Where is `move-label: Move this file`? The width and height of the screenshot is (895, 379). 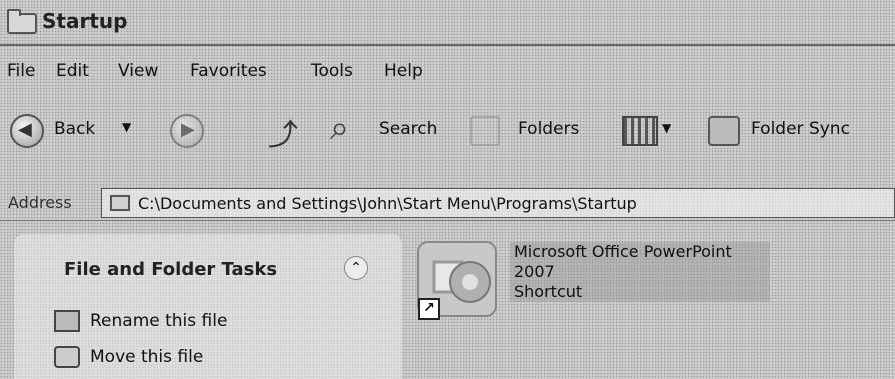
move-label: Move this file is located at coordinates (147, 357).